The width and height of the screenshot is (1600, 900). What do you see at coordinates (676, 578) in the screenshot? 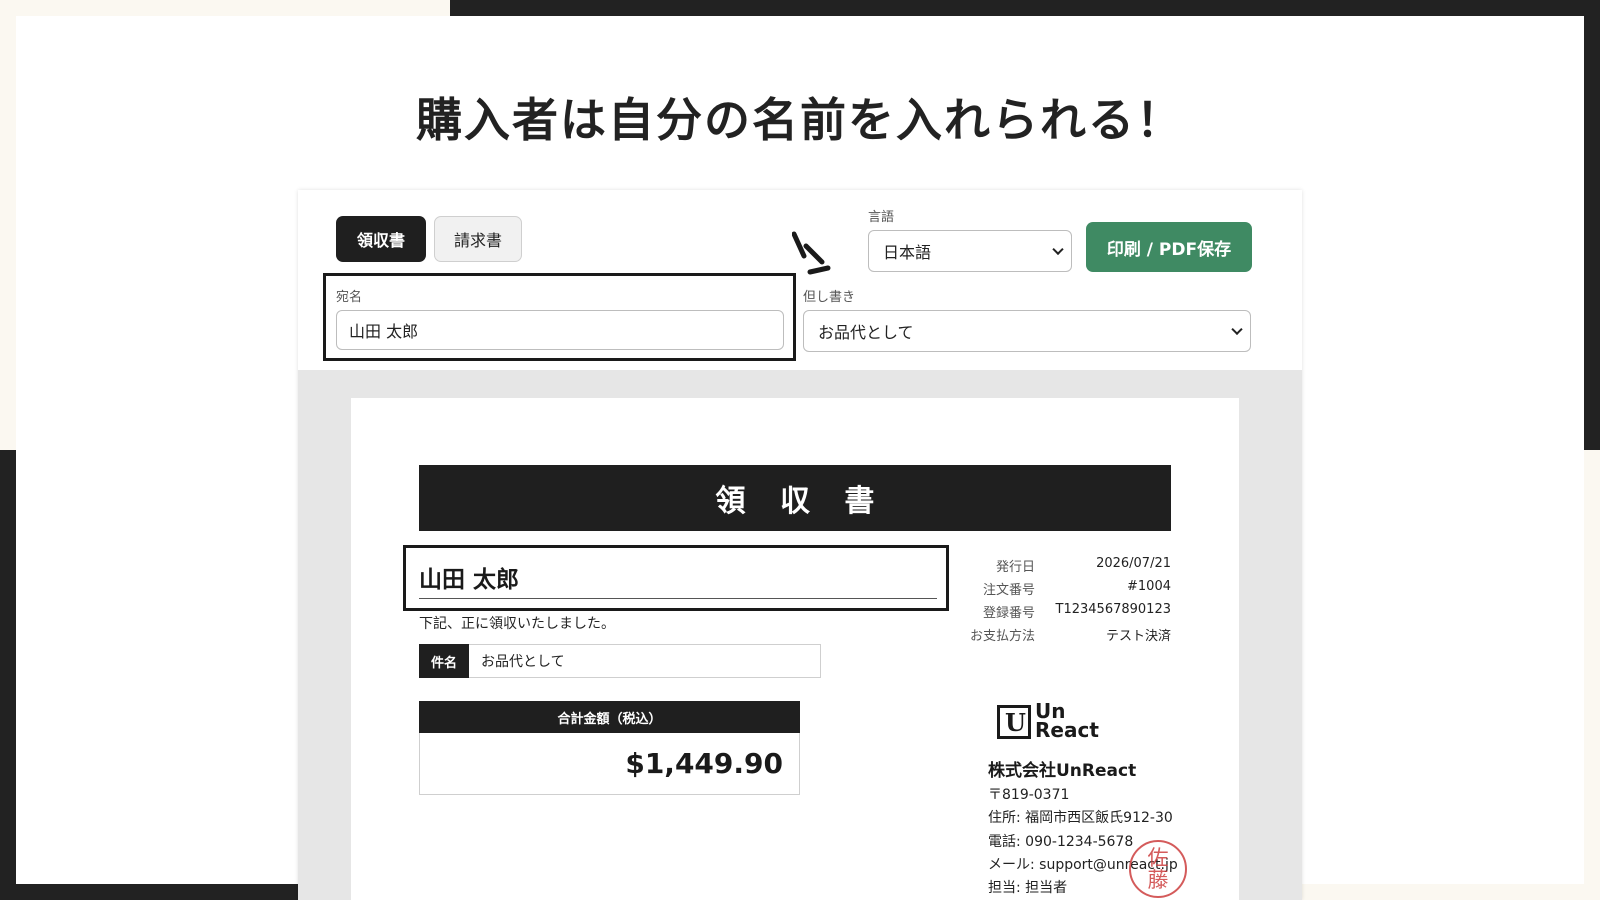
I see `recipient-highlight-frame` at bounding box center [676, 578].